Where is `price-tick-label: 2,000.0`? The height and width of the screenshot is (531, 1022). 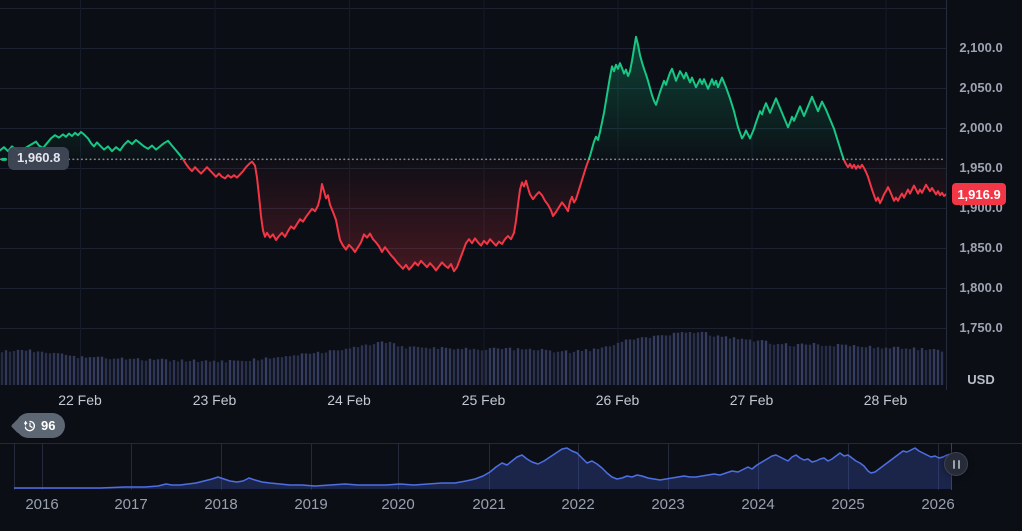
price-tick-label: 2,000.0 is located at coordinates (981, 127).